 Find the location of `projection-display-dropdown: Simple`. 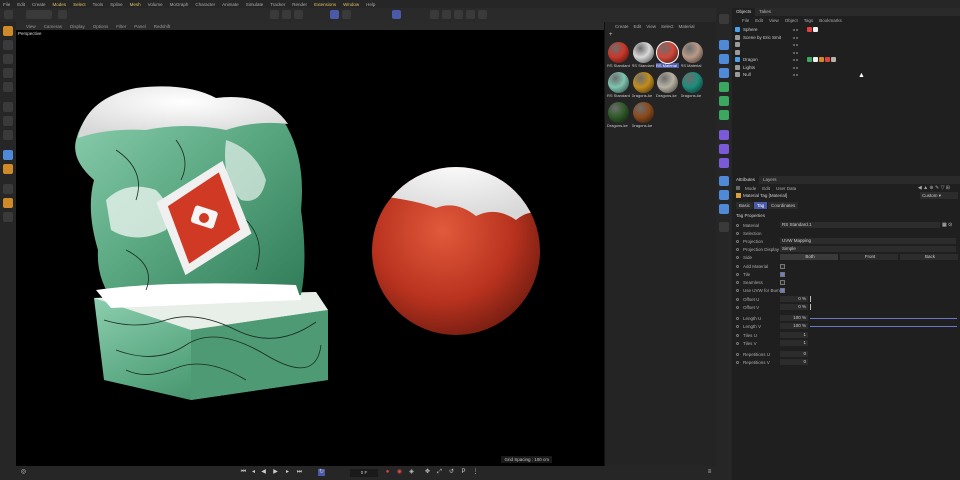

projection-display-dropdown: Simple is located at coordinates (868, 249).